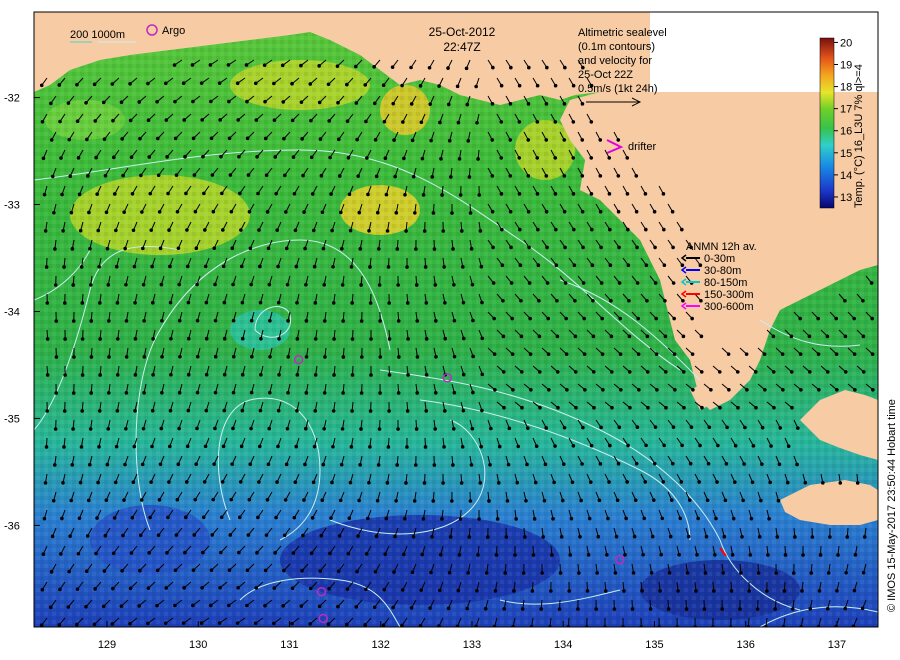 Image resolution: width=900 pixels, height=660 pixels. I want to click on argo-label: Argo, so click(173, 31).